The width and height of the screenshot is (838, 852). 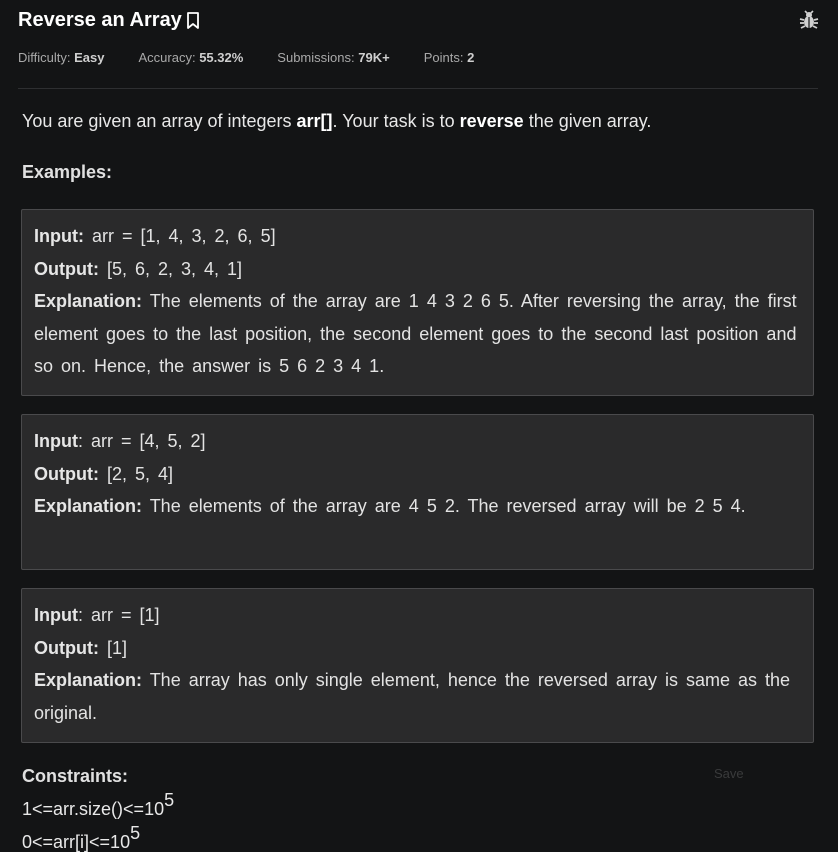 I want to click on example-output: Output: [5, 6, 2, 3, 4, 1], so click(x=417, y=269).